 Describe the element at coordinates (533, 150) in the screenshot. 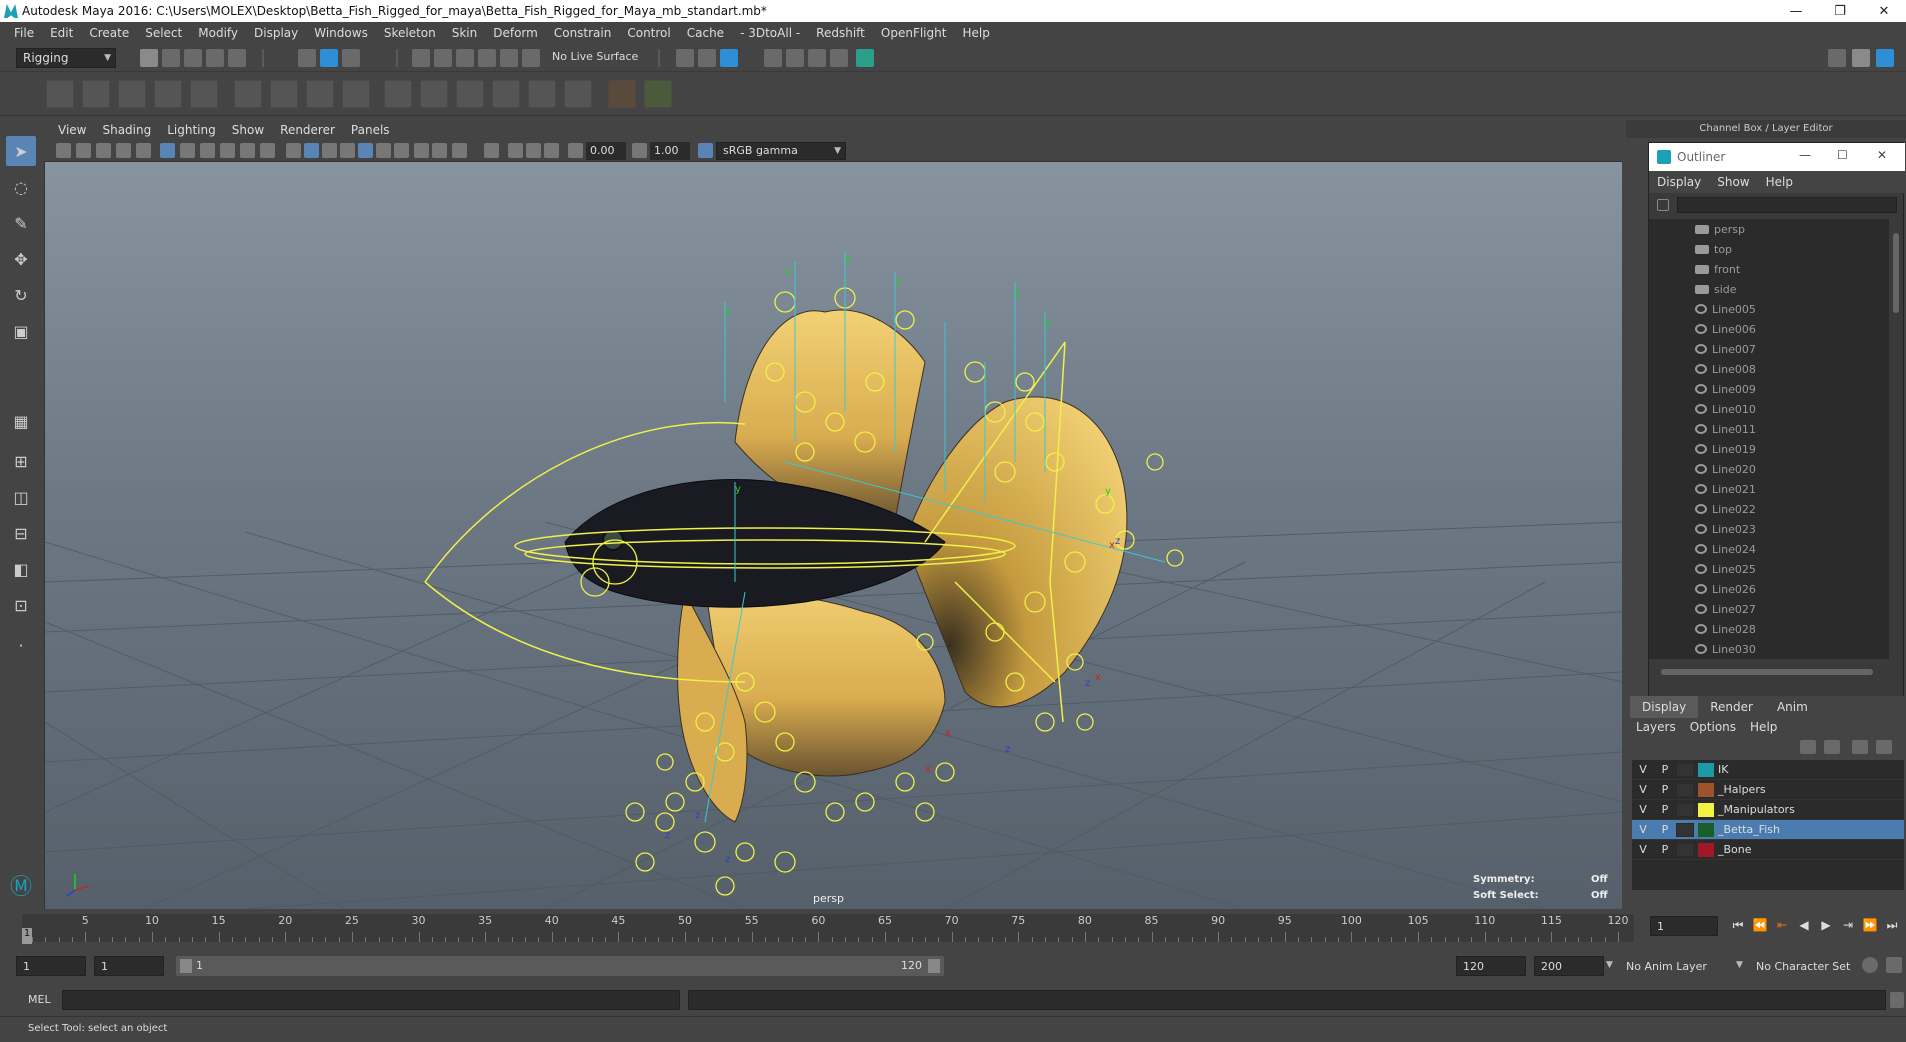

I see `xray-joints-icon` at that location.